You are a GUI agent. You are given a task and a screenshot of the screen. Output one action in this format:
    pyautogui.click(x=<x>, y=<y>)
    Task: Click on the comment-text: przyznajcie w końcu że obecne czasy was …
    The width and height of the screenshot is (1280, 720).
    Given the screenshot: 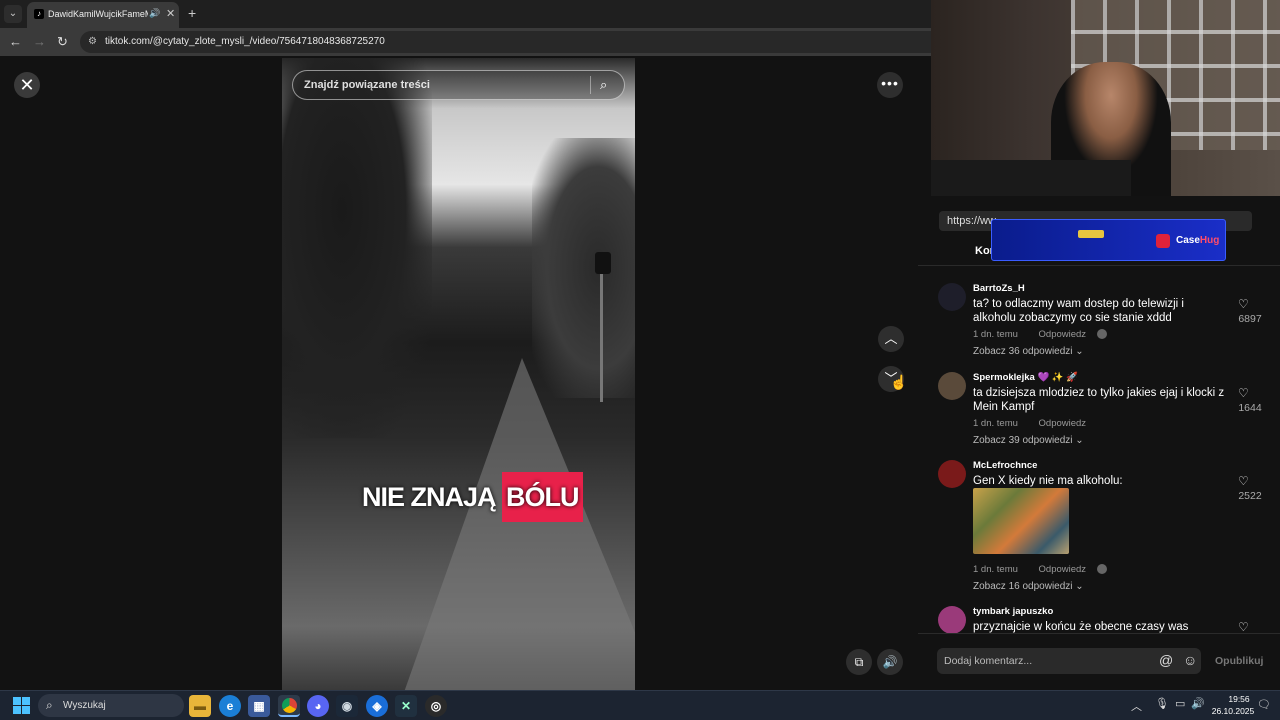 What is the action you would take?
    pyautogui.click(x=1081, y=627)
    